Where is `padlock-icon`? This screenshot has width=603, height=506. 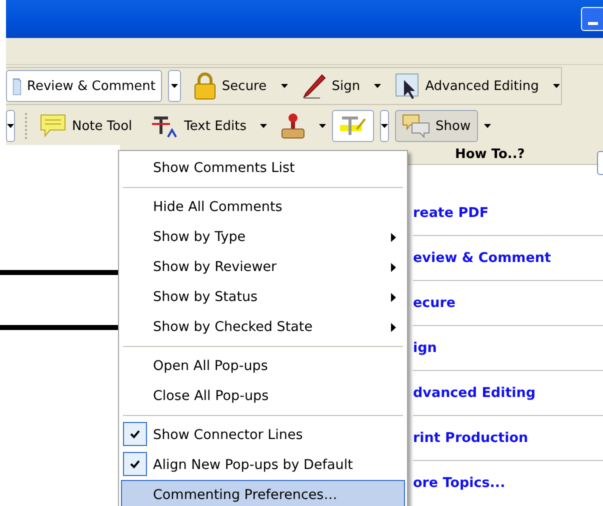 padlock-icon is located at coordinates (205, 86).